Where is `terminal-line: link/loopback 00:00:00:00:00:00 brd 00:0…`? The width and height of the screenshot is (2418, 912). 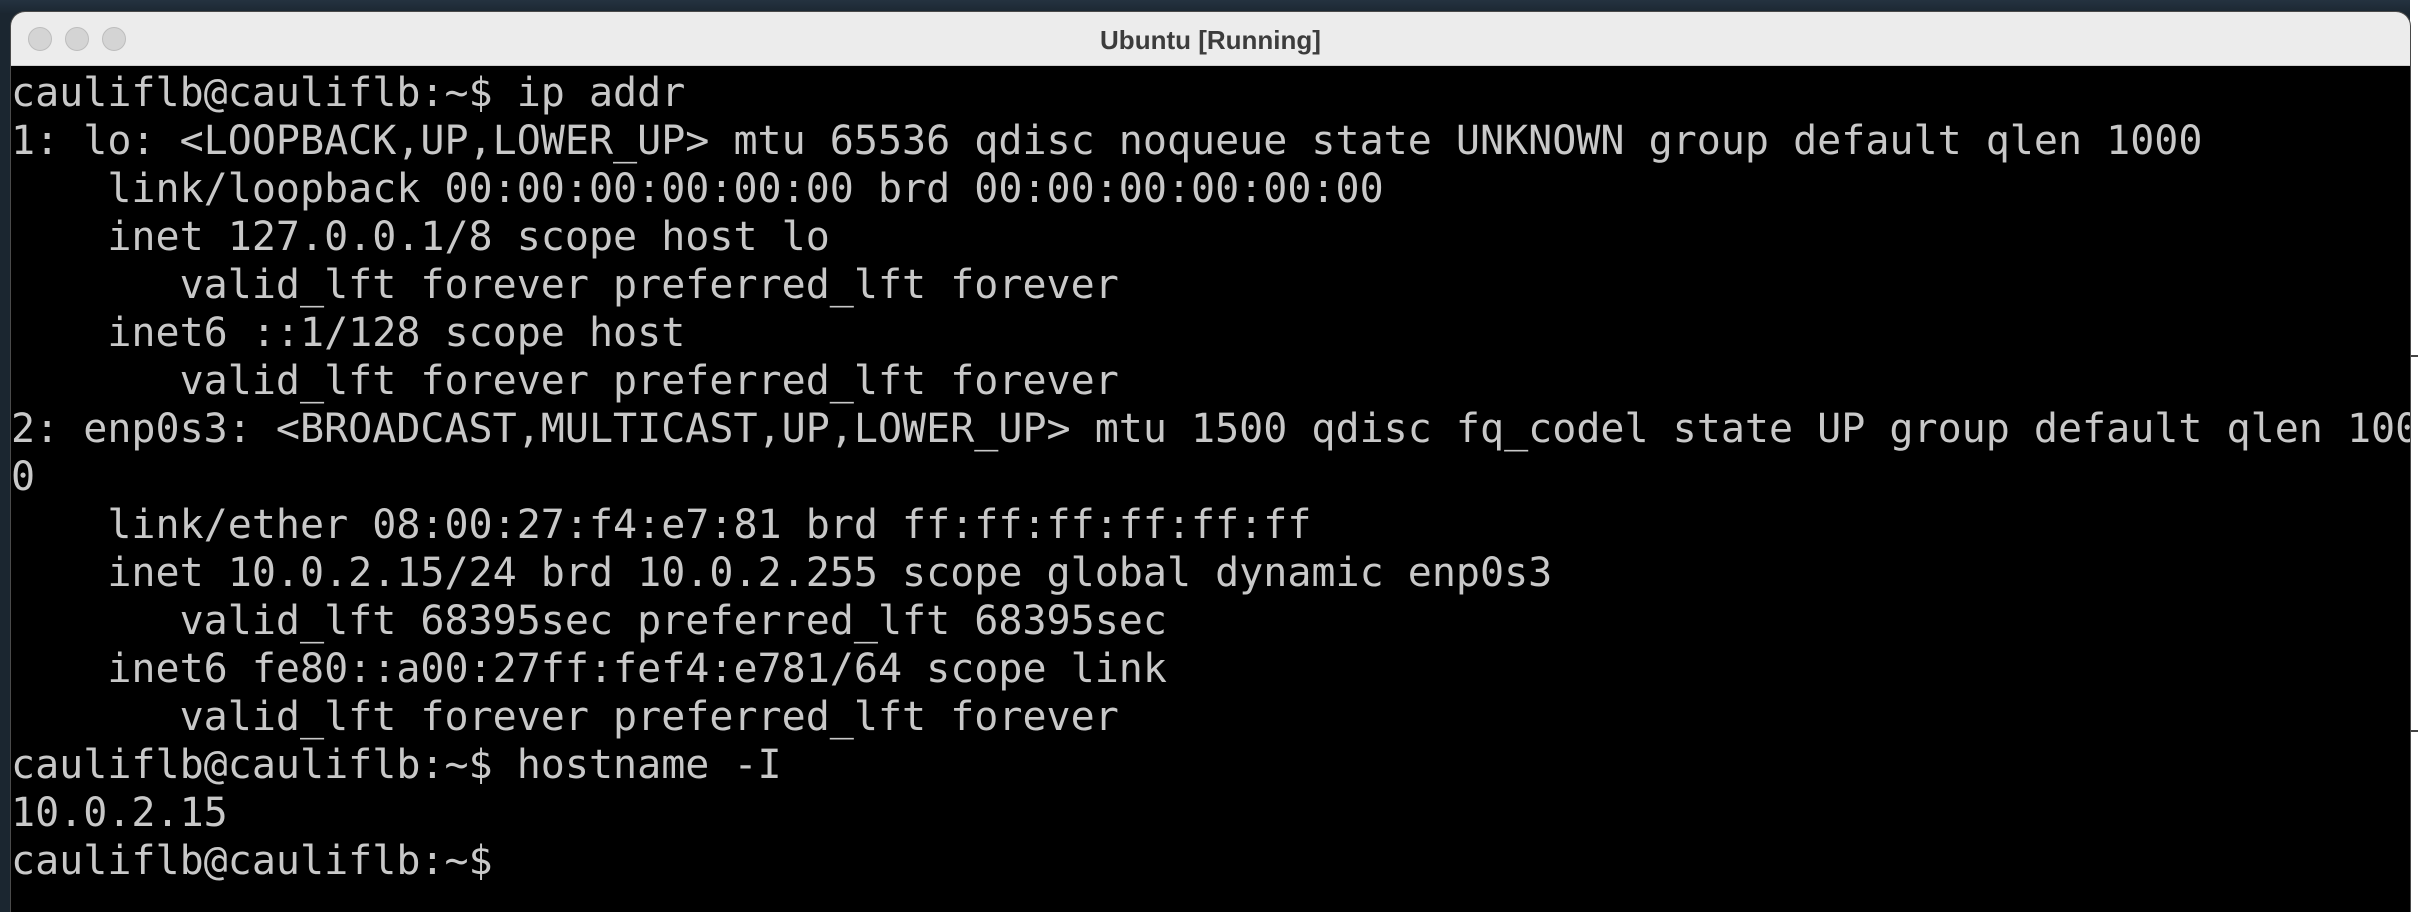
terminal-line: link/loopback 00:00:00:00:00:00 brd 00:0… is located at coordinates (697, 189).